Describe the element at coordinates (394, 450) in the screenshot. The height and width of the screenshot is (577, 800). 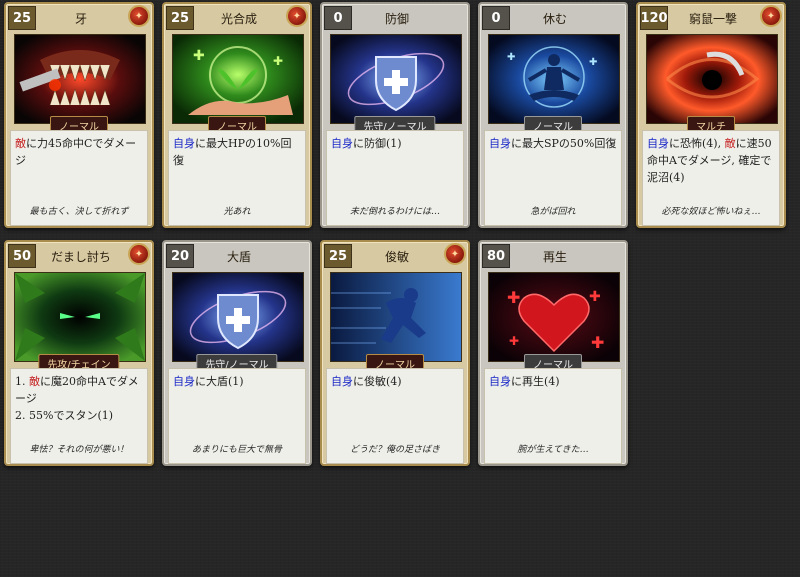
I see `flavor-text: どうだ？俺の足さばき` at that location.